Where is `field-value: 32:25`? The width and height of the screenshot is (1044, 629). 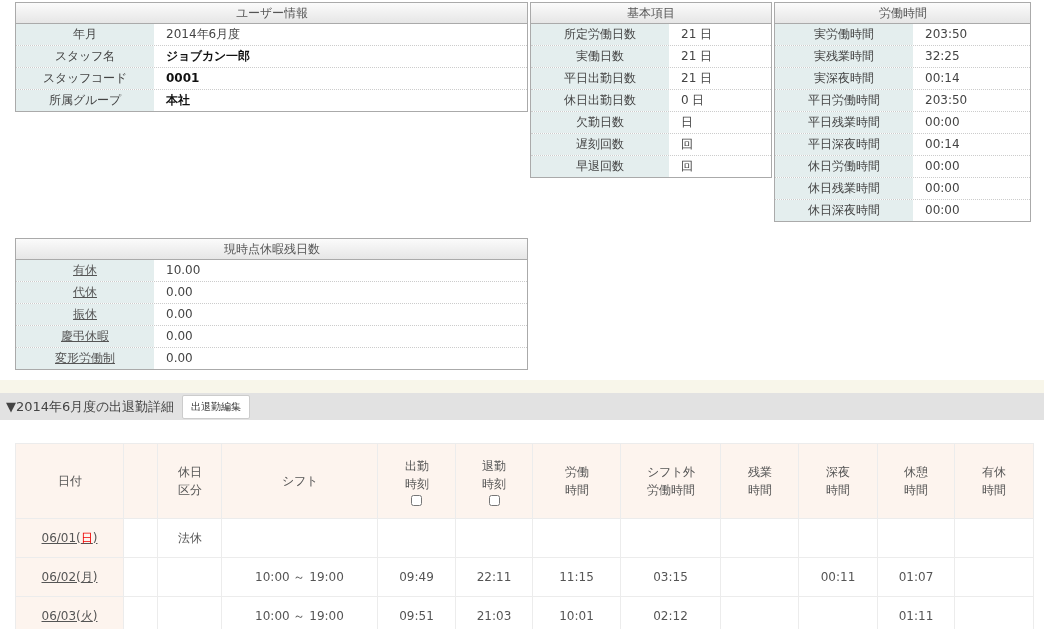 field-value: 32:25 is located at coordinates (942, 56).